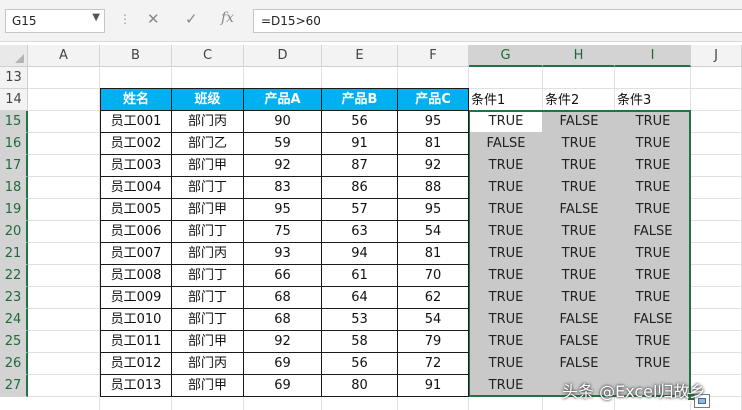 This screenshot has width=742, height=410. I want to click on row-header-14: 14, so click(14, 100).